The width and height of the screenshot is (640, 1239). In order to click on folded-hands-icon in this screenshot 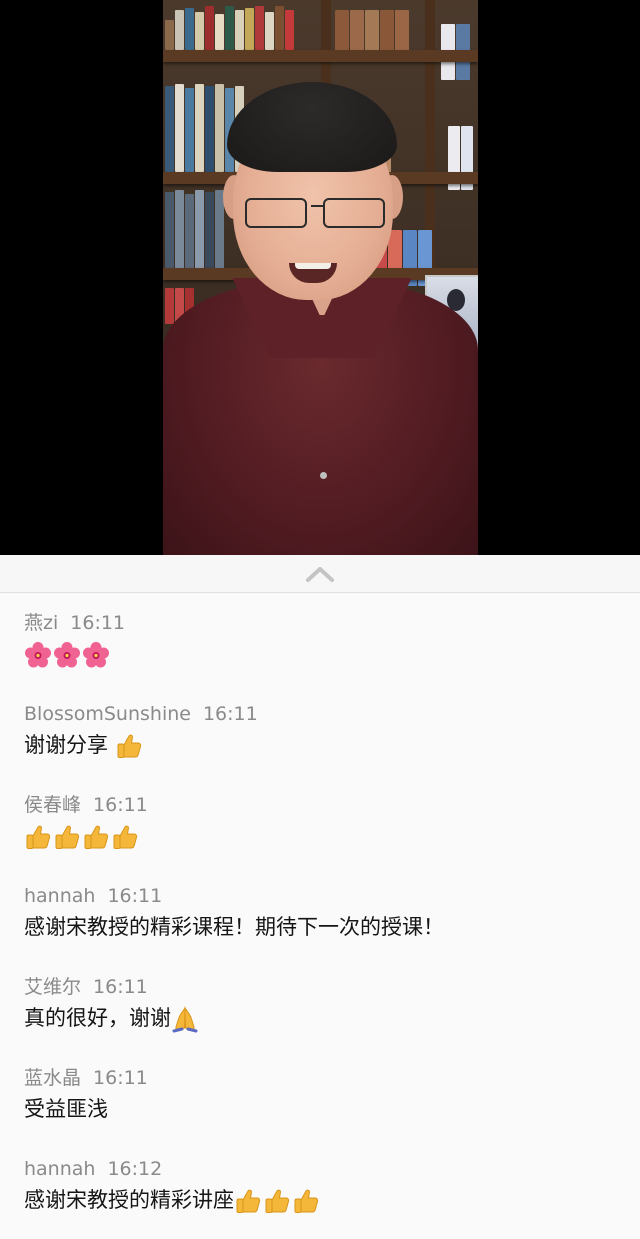, I will do `click(185, 1019)`.